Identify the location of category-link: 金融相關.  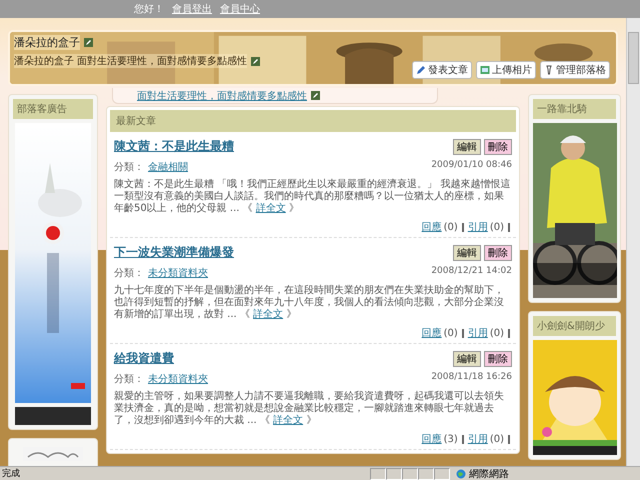
(168, 167).